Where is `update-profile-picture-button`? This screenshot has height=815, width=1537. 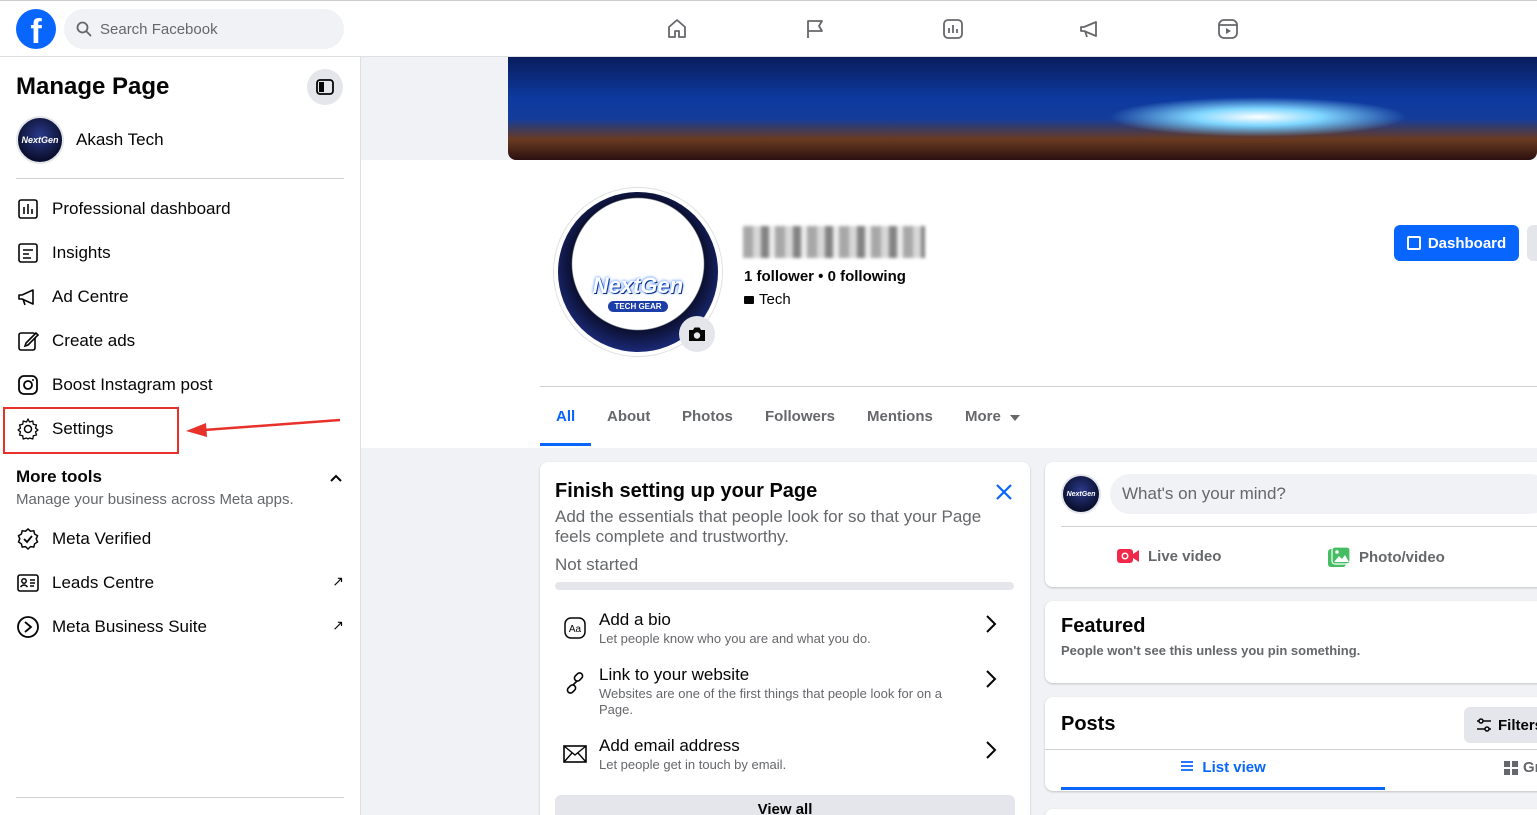
update-profile-picture-button is located at coordinates (697, 334).